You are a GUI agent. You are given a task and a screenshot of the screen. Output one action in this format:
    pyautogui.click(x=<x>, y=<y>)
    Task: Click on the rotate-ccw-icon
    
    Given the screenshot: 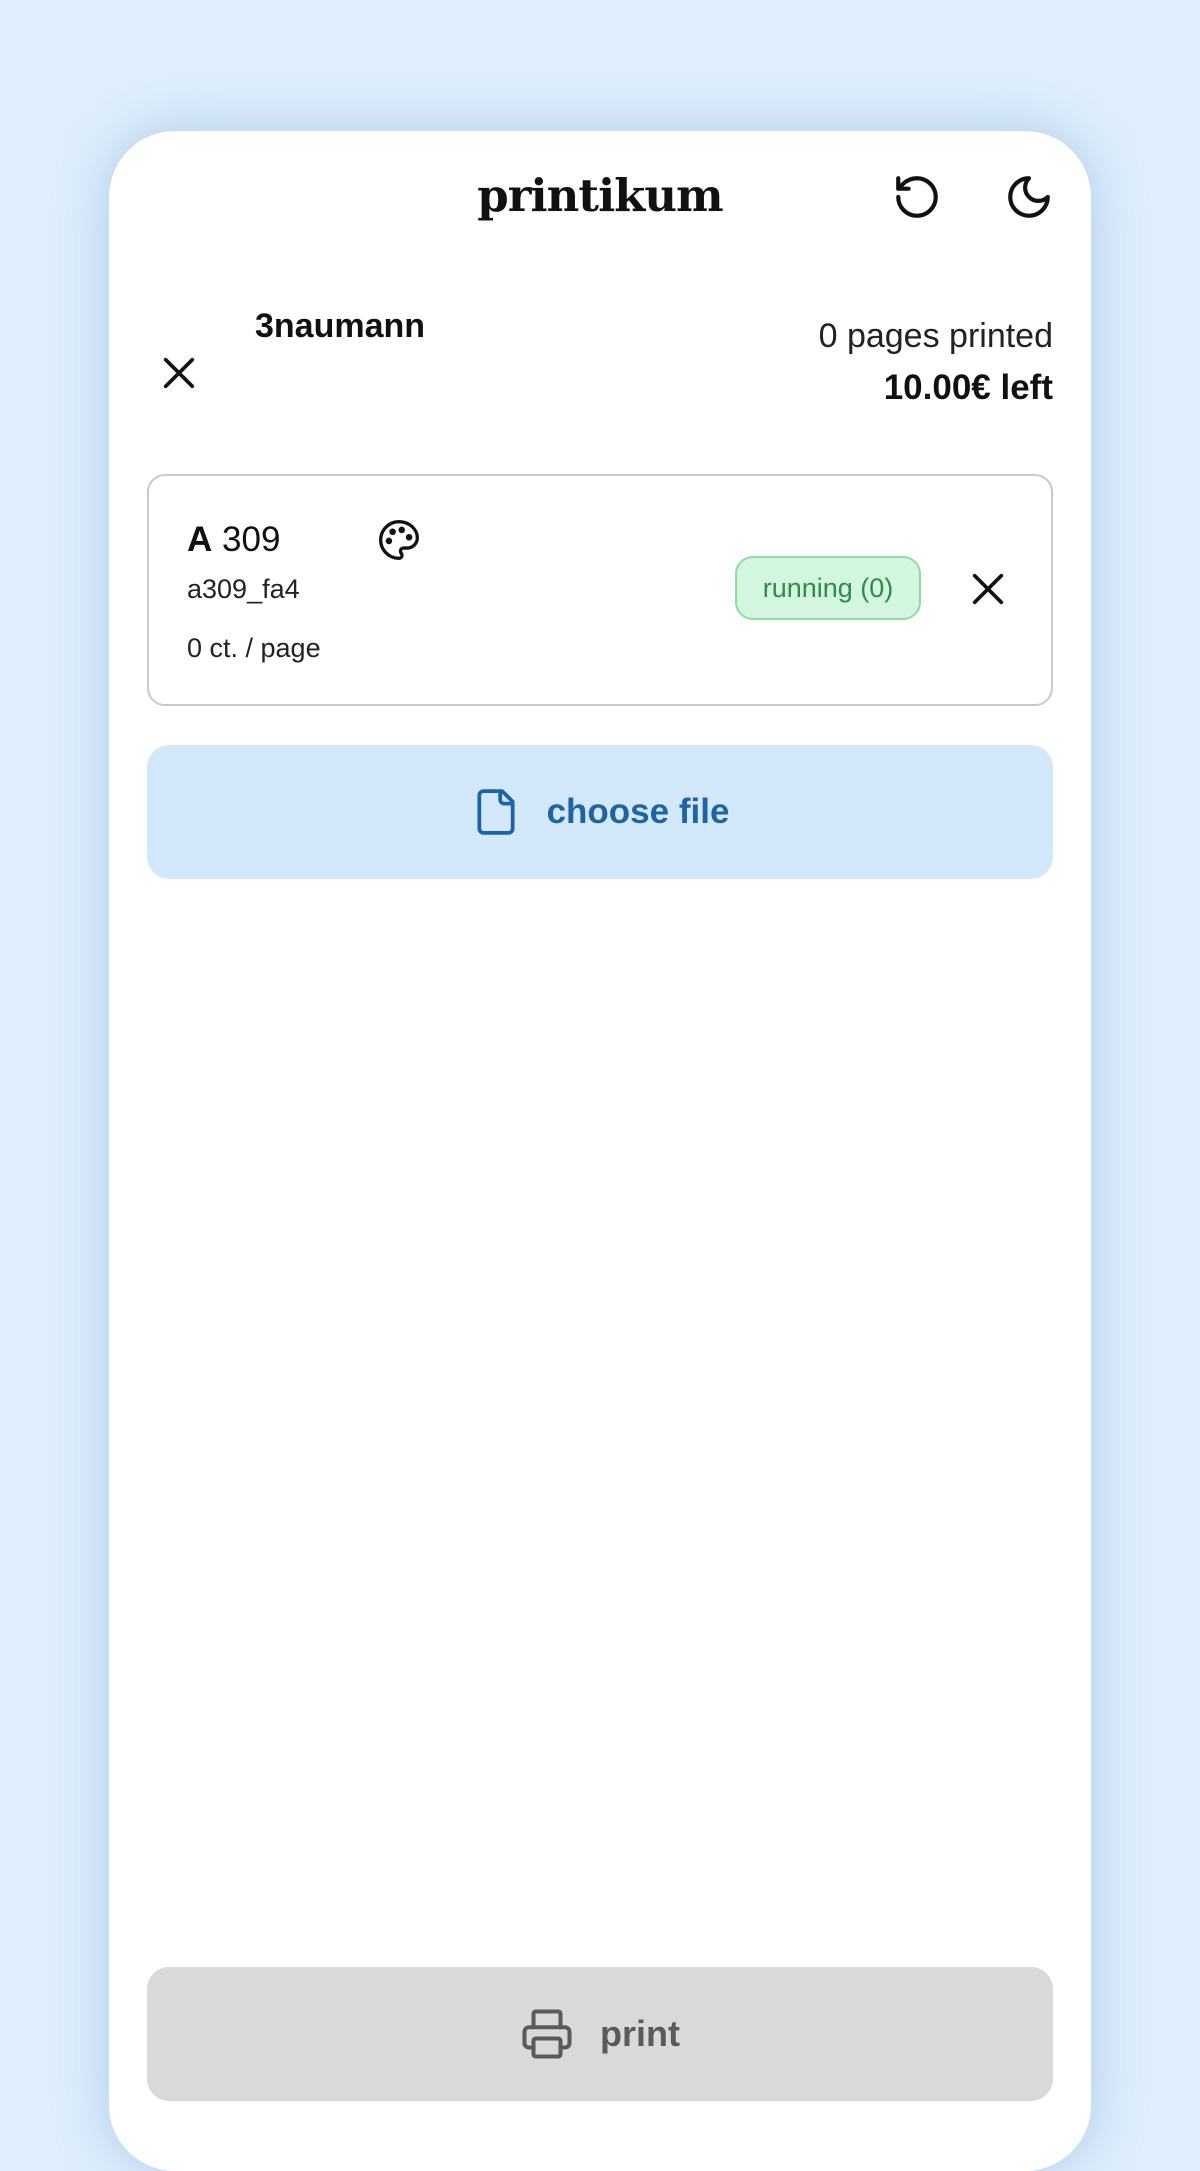 What is the action you would take?
    pyautogui.click(x=917, y=197)
    